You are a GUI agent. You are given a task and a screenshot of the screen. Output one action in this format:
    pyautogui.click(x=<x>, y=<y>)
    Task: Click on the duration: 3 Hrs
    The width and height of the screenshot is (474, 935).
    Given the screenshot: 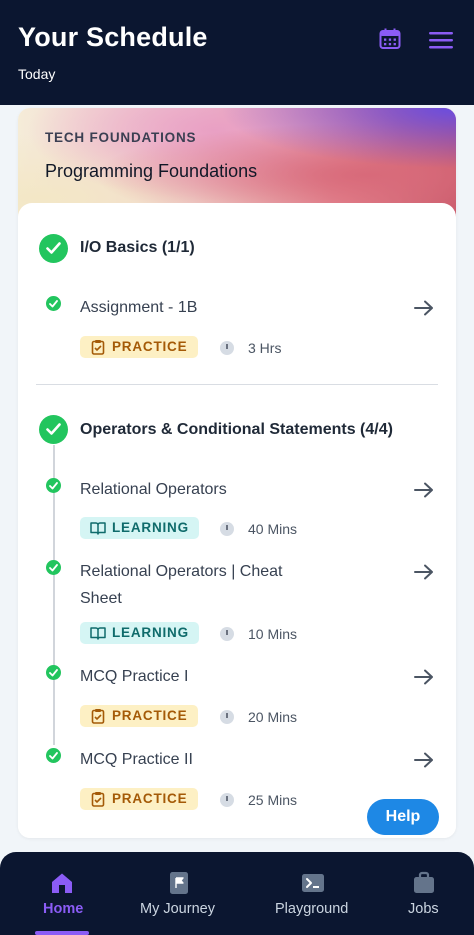 What is the action you would take?
    pyautogui.click(x=250, y=348)
    